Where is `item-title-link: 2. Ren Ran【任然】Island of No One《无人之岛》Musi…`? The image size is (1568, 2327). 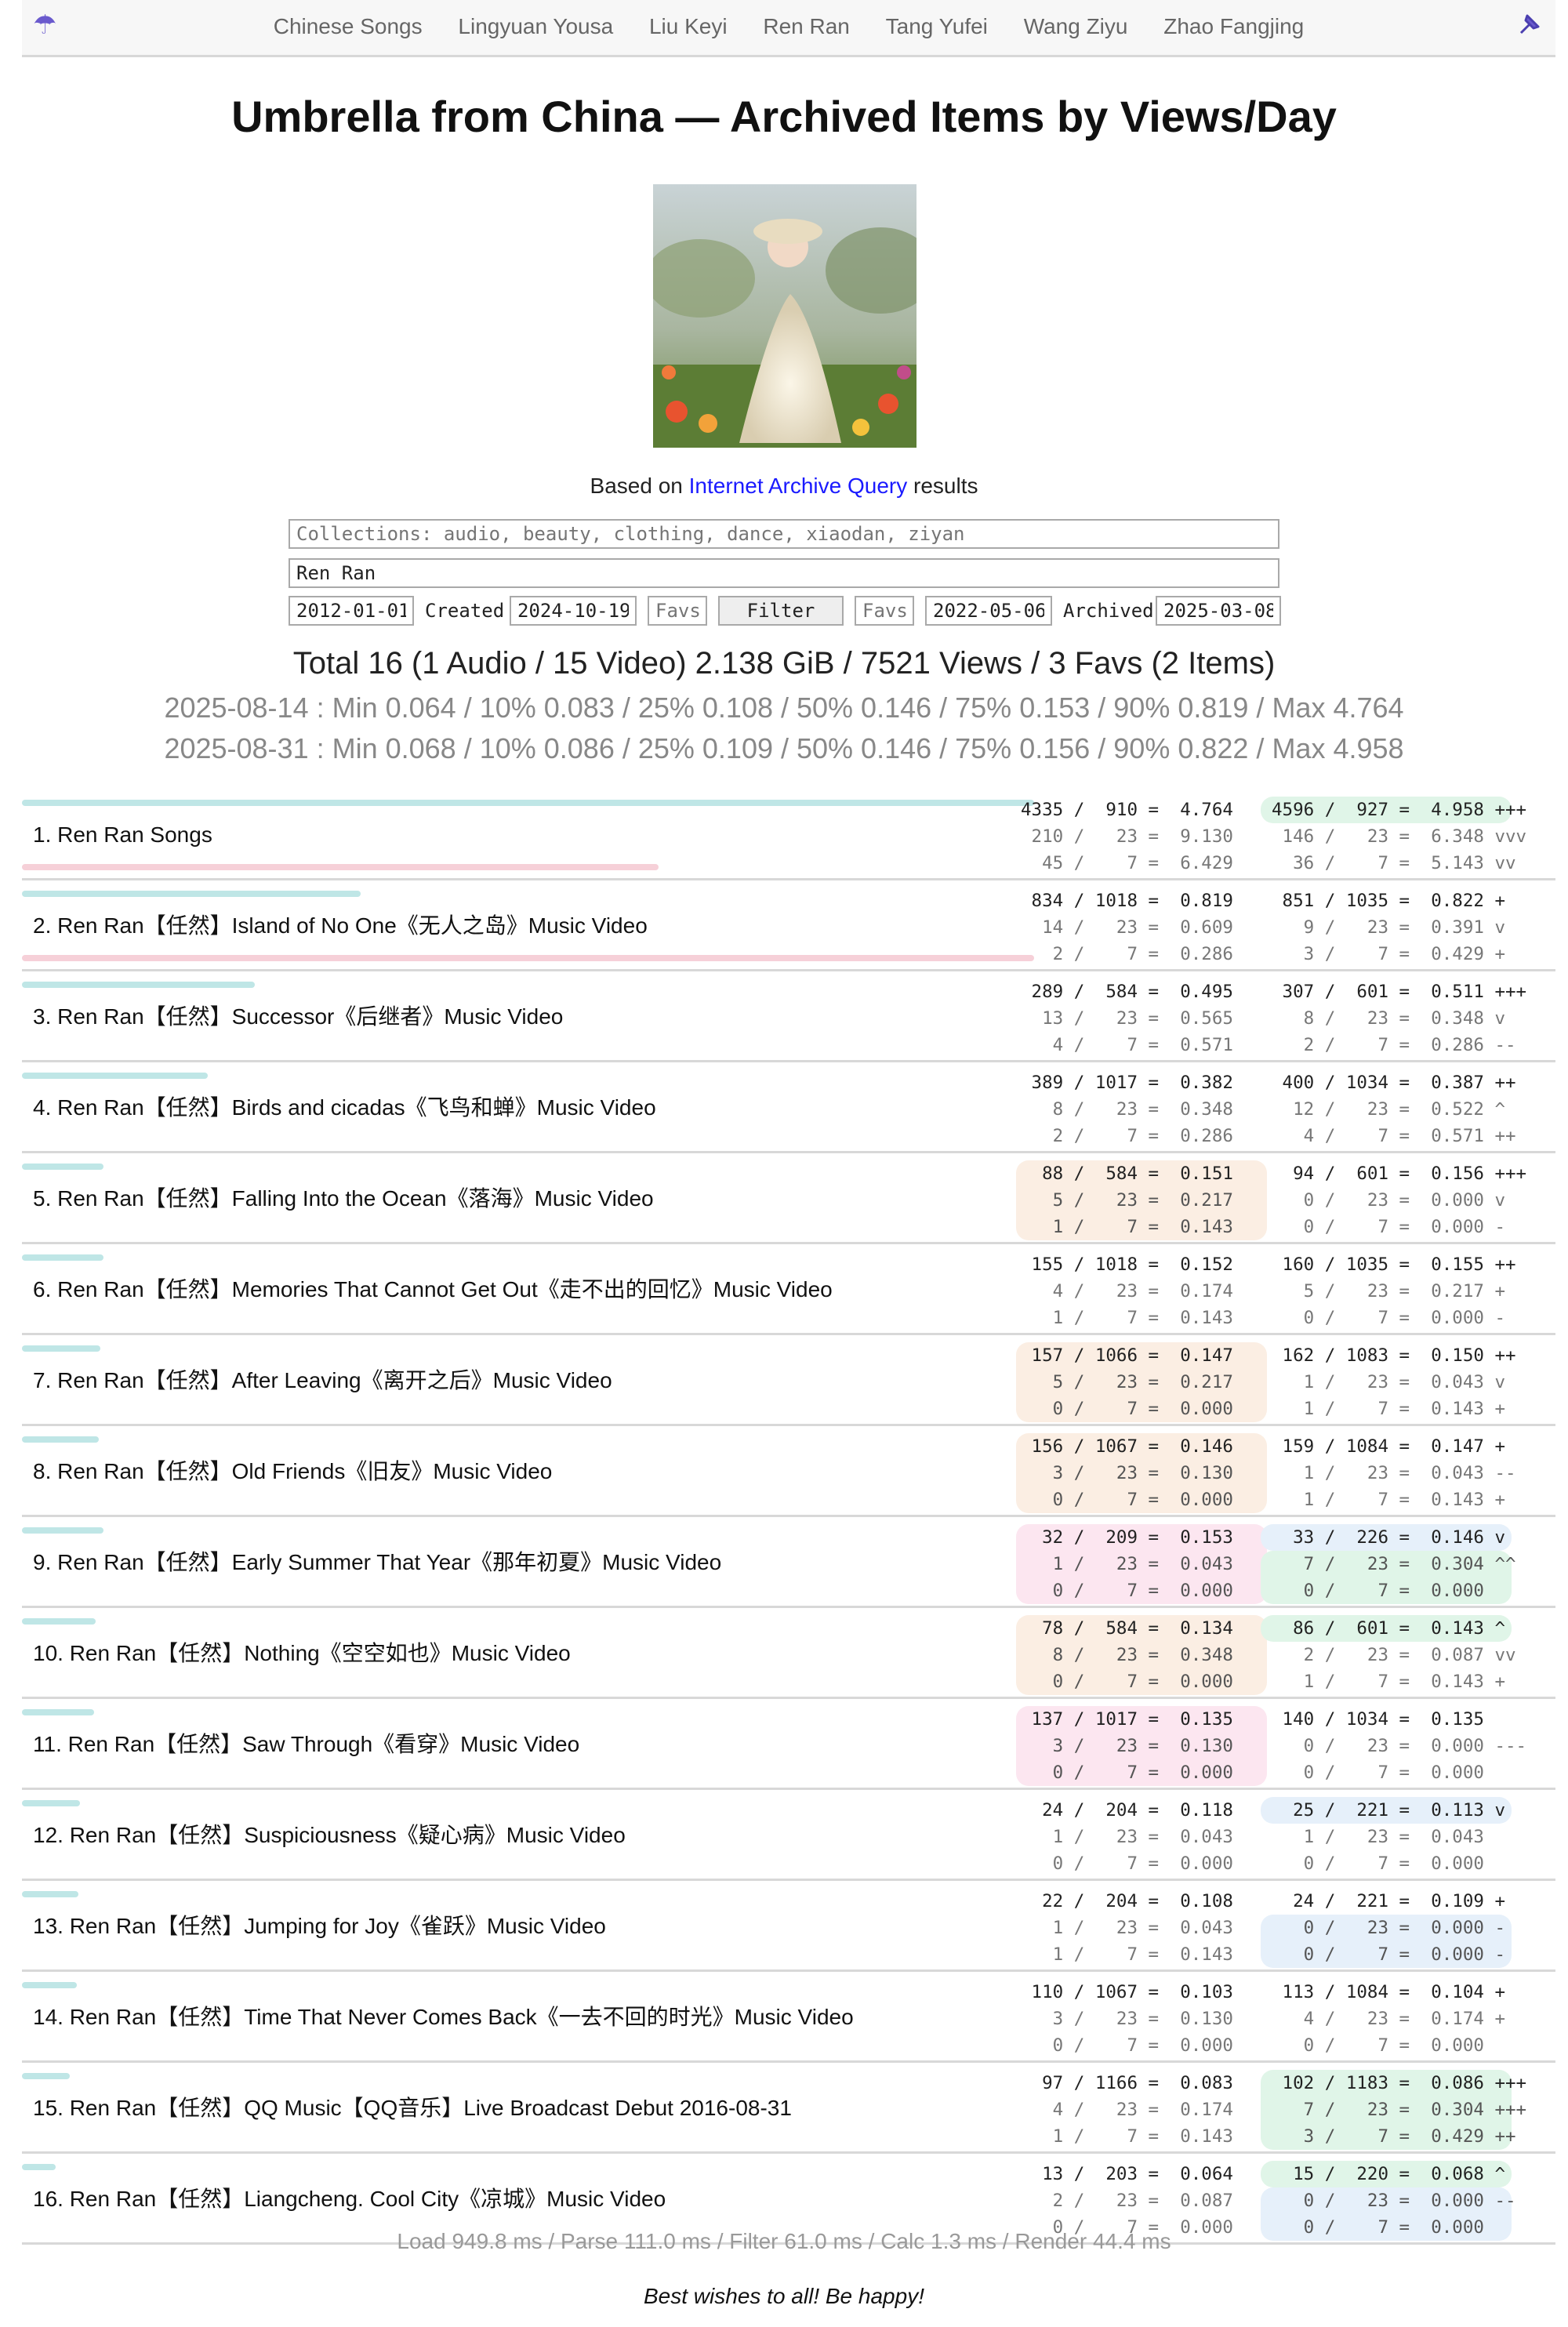 item-title-link: 2. Ren Ran【任然】Island of No One《无人之岛》Musi… is located at coordinates (340, 926).